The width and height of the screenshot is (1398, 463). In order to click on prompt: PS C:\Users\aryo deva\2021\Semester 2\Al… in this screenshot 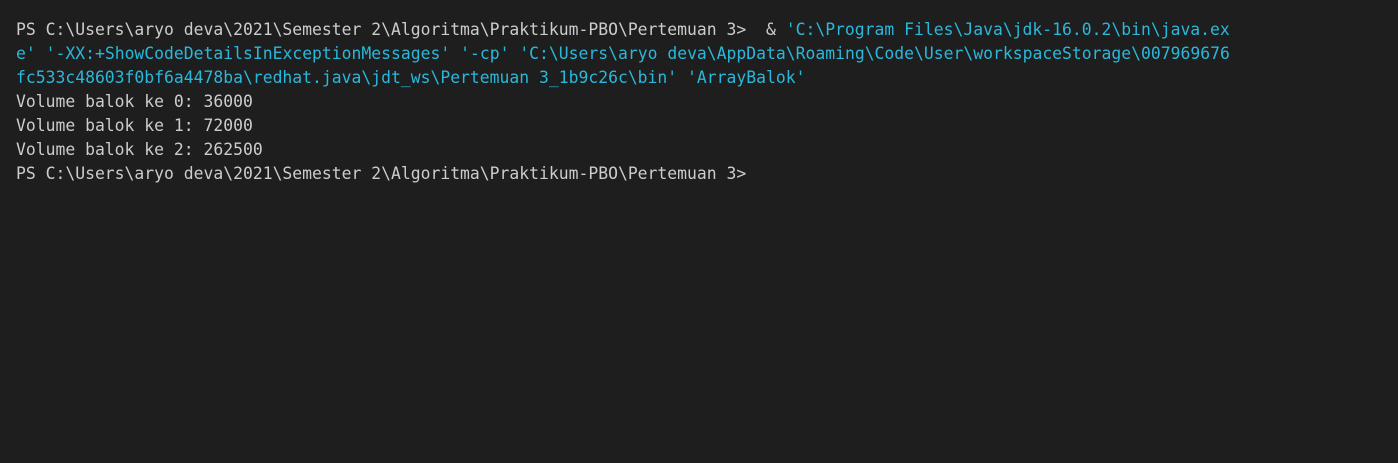, I will do `click(381, 29)`.